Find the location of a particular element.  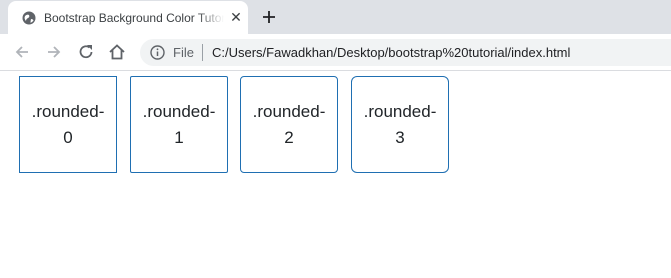

browser-tab: Bootstrap Background Color Tutorial ✕ is located at coordinates (128, 17).